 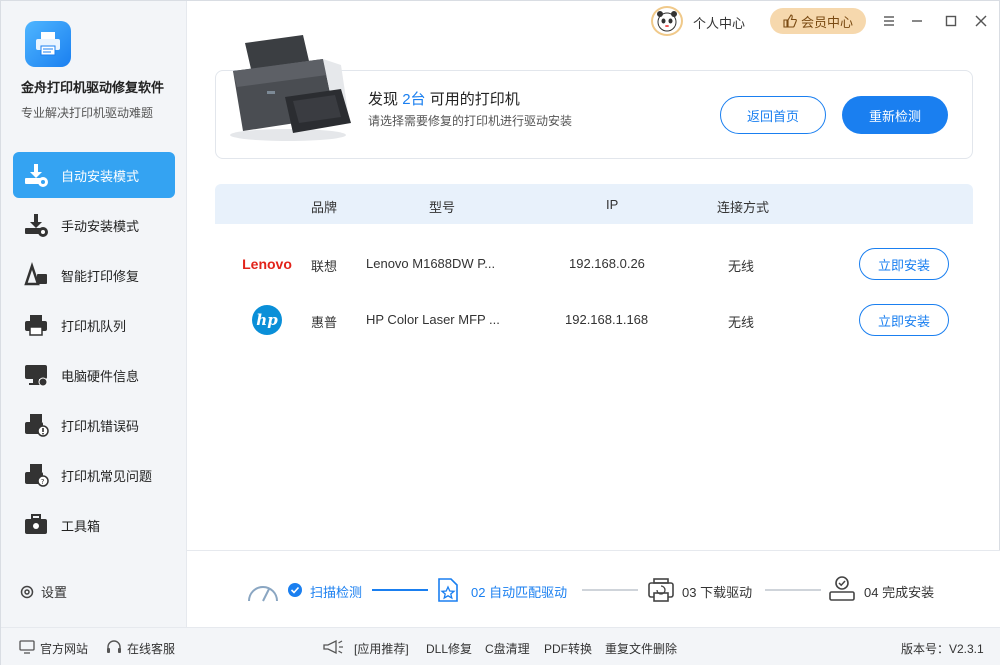 I want to click on official-website-link: 官方网站, so click(x=64, y=648).